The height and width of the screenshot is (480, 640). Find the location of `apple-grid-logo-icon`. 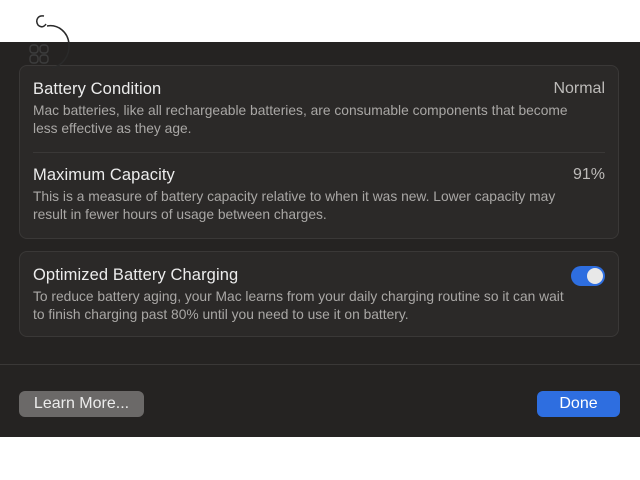

apple-grid-logo-icon is located at coordinates (49, 42).